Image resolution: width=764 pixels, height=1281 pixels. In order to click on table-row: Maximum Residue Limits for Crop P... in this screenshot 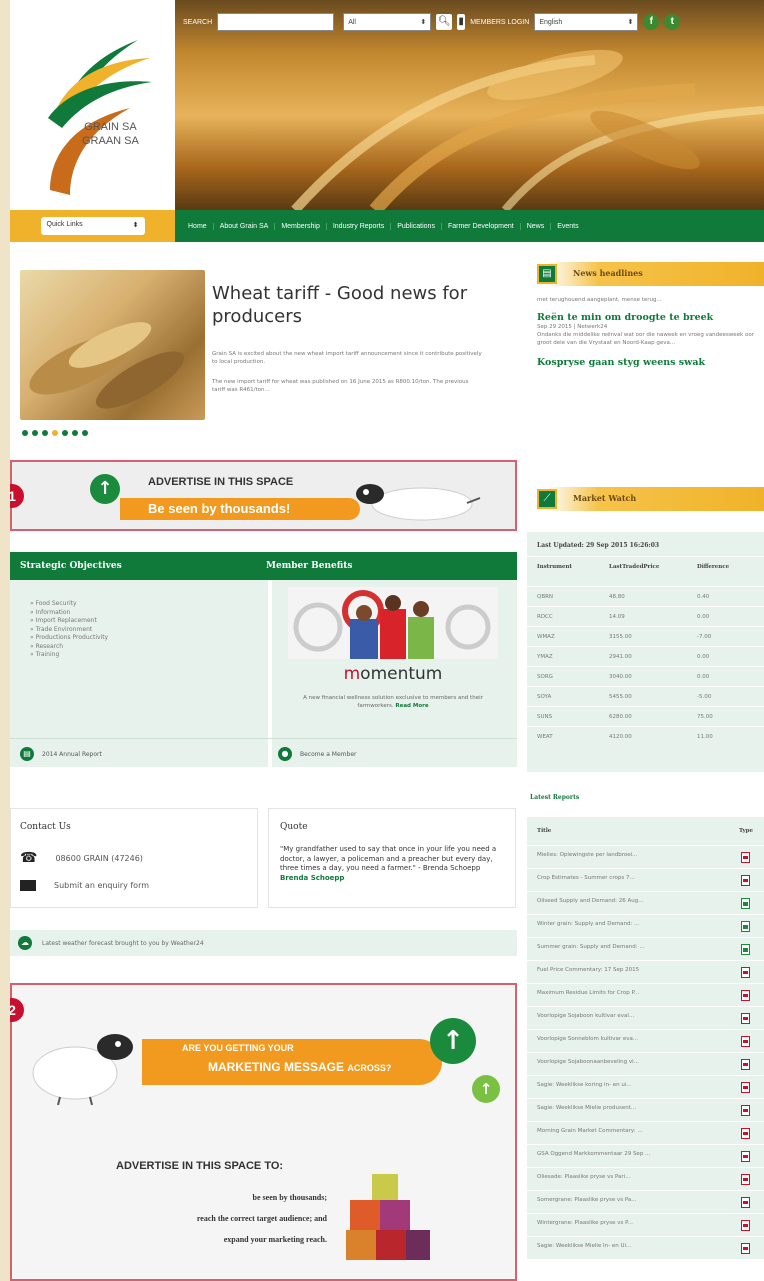, I will do `click(645, 992)`.